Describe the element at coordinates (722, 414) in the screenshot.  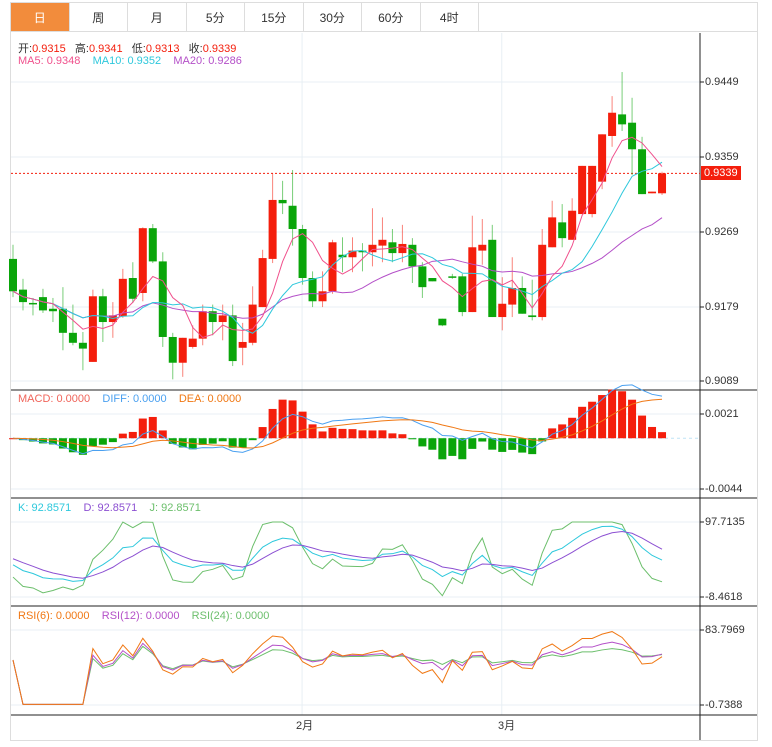
I see `macd-tick: 0.0021` at that location.